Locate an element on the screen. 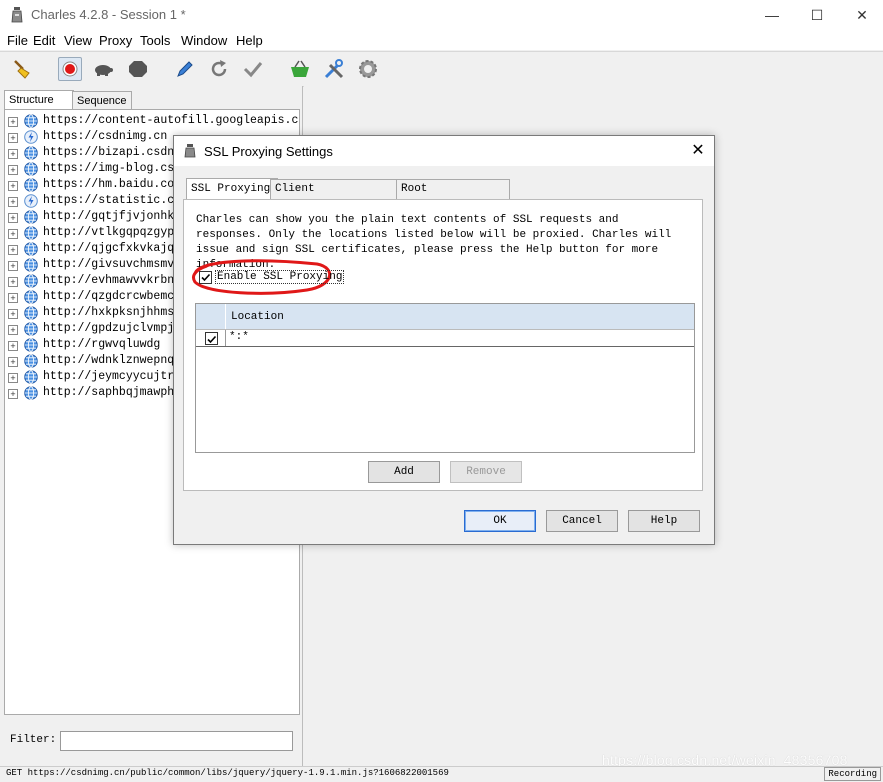  charles-app-icon is located at coordinates (190, 151).